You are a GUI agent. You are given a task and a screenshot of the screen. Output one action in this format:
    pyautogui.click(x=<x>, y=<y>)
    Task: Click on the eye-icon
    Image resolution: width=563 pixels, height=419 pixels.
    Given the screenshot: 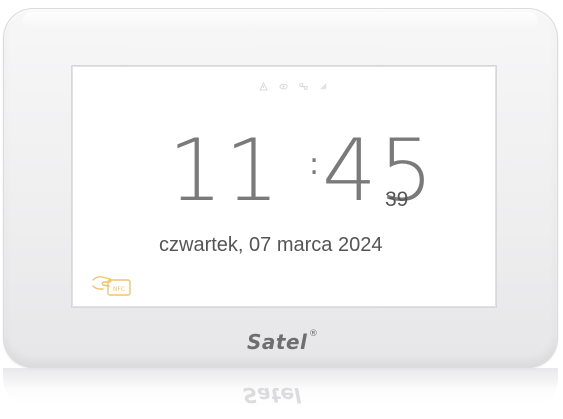 What is the action you would take?
    pyautogui.click(x=283, y=82)
    